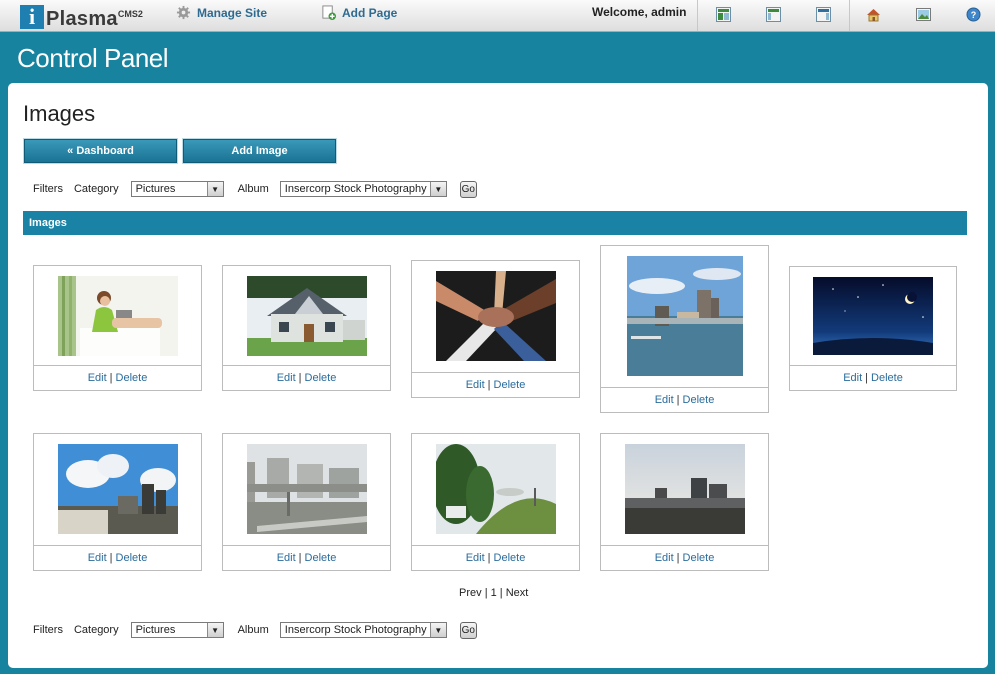 The height and width of the screenshot is (674, 995). What do you see at coordinates (873, 14) in the screenshot?
I see `home-icon` at bounding box center [873, 14].